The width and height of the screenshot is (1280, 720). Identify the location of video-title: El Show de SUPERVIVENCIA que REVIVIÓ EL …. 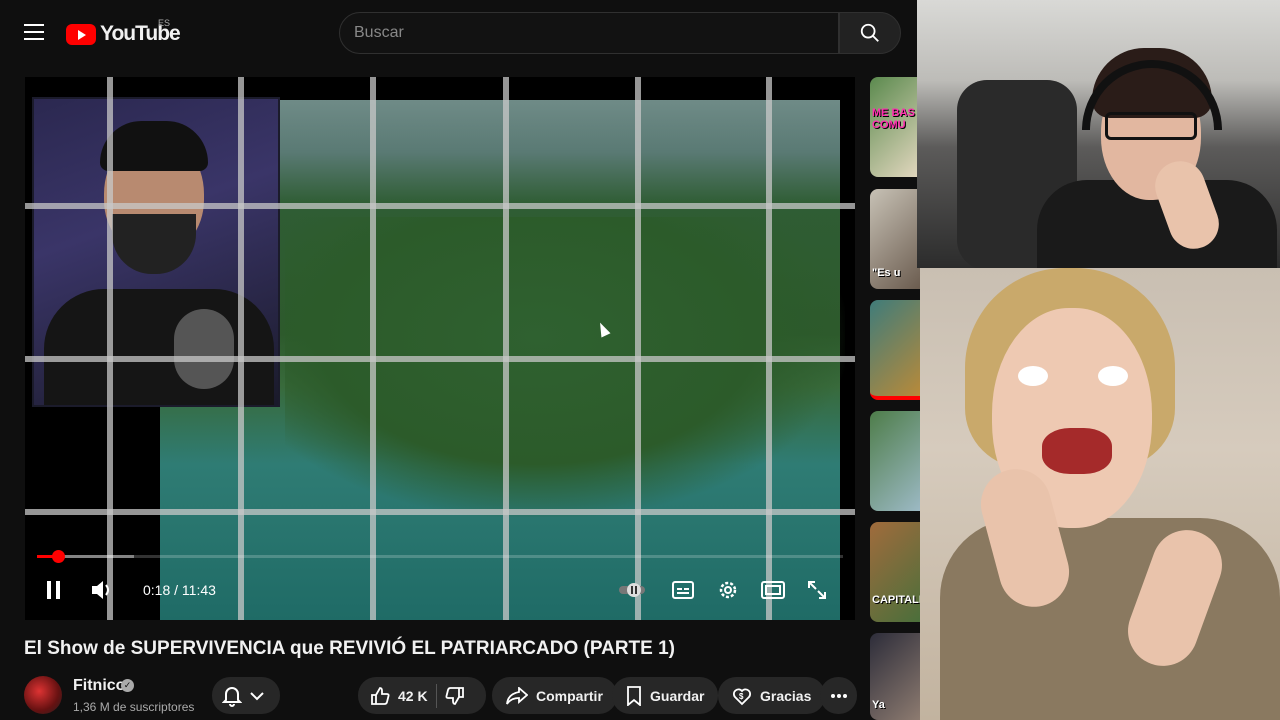
(350, 648).